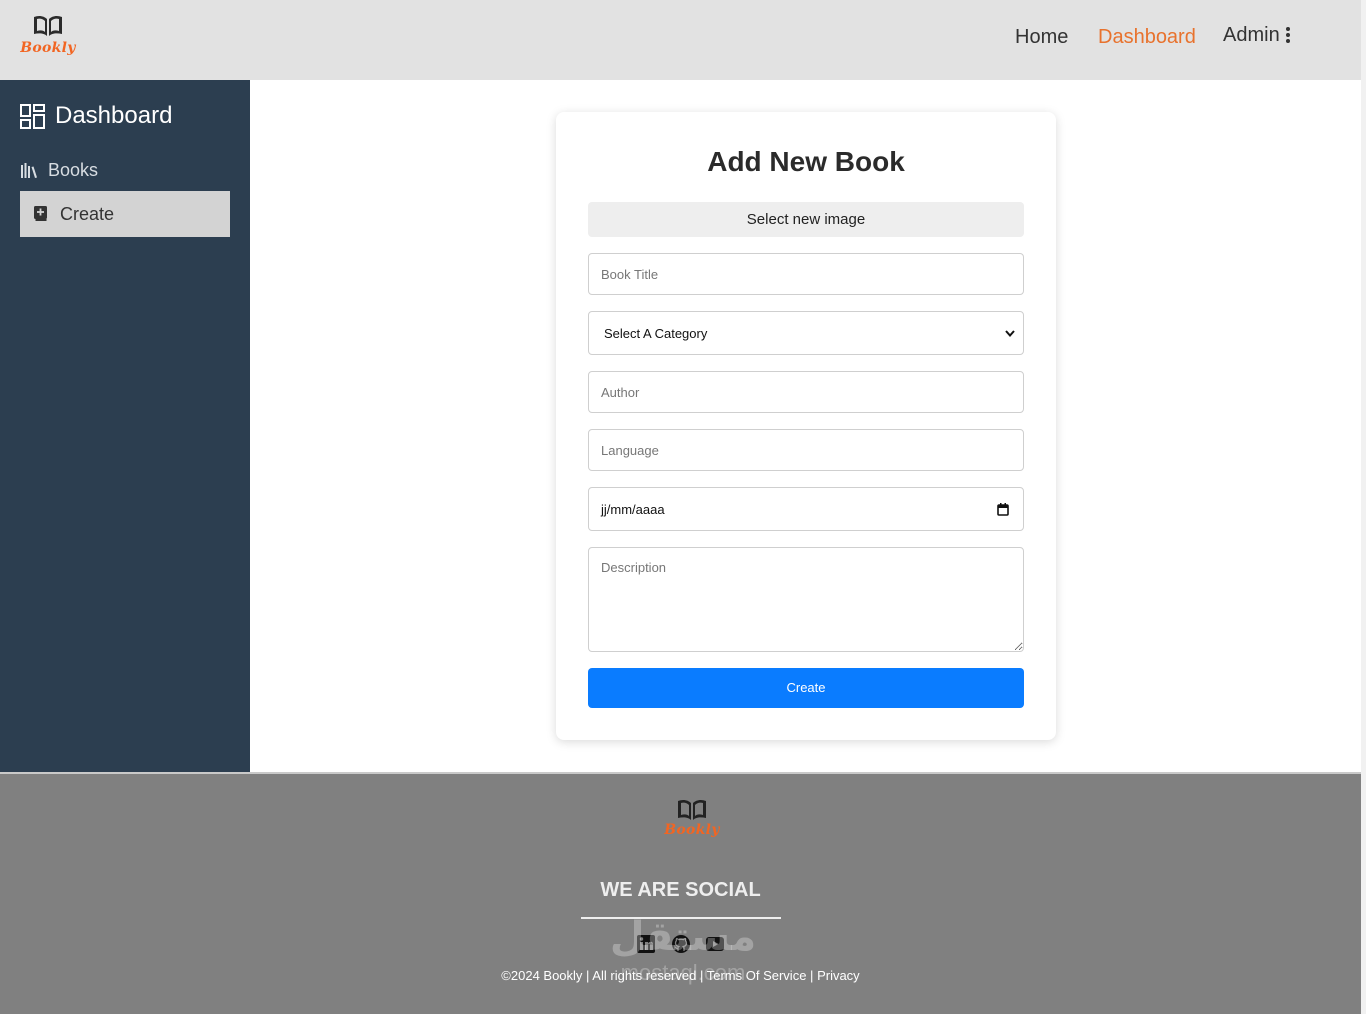  Describe the element at coordinates (1287, 35) in the screenshot. I see `kebab-menu-icon` at that location.